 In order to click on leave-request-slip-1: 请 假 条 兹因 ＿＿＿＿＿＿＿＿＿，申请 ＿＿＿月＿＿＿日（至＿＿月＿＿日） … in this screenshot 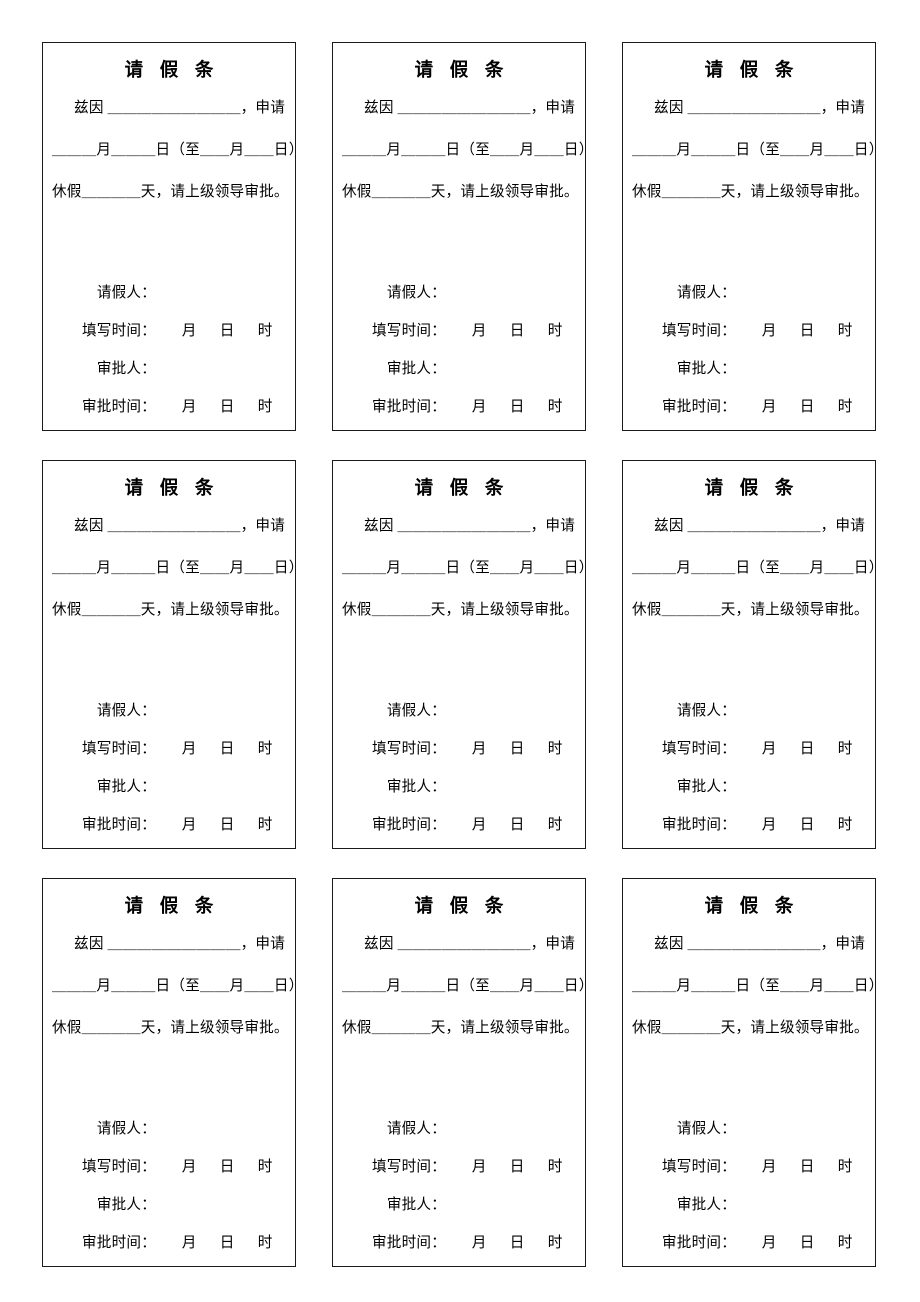, I will do `click(172, 236)`.